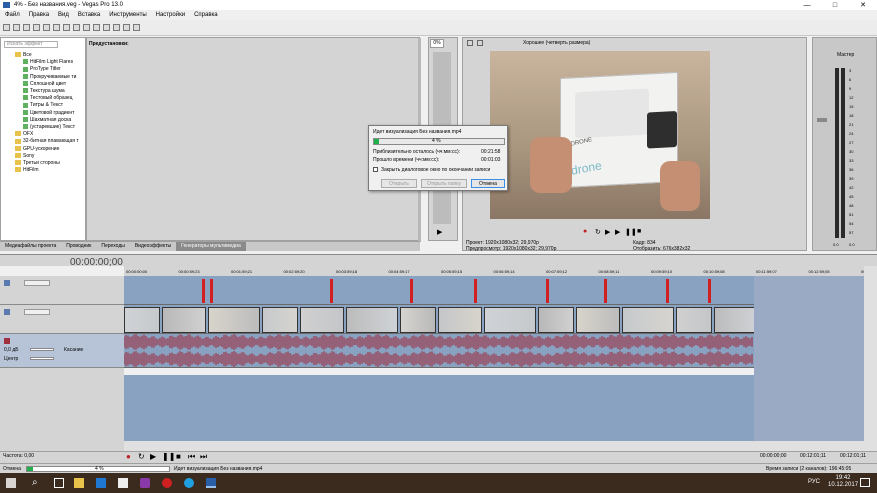  Describe the element at coordinates (49, 77) in the screenshot. I see `tree-item: Прокручиваемые ти` at that location.